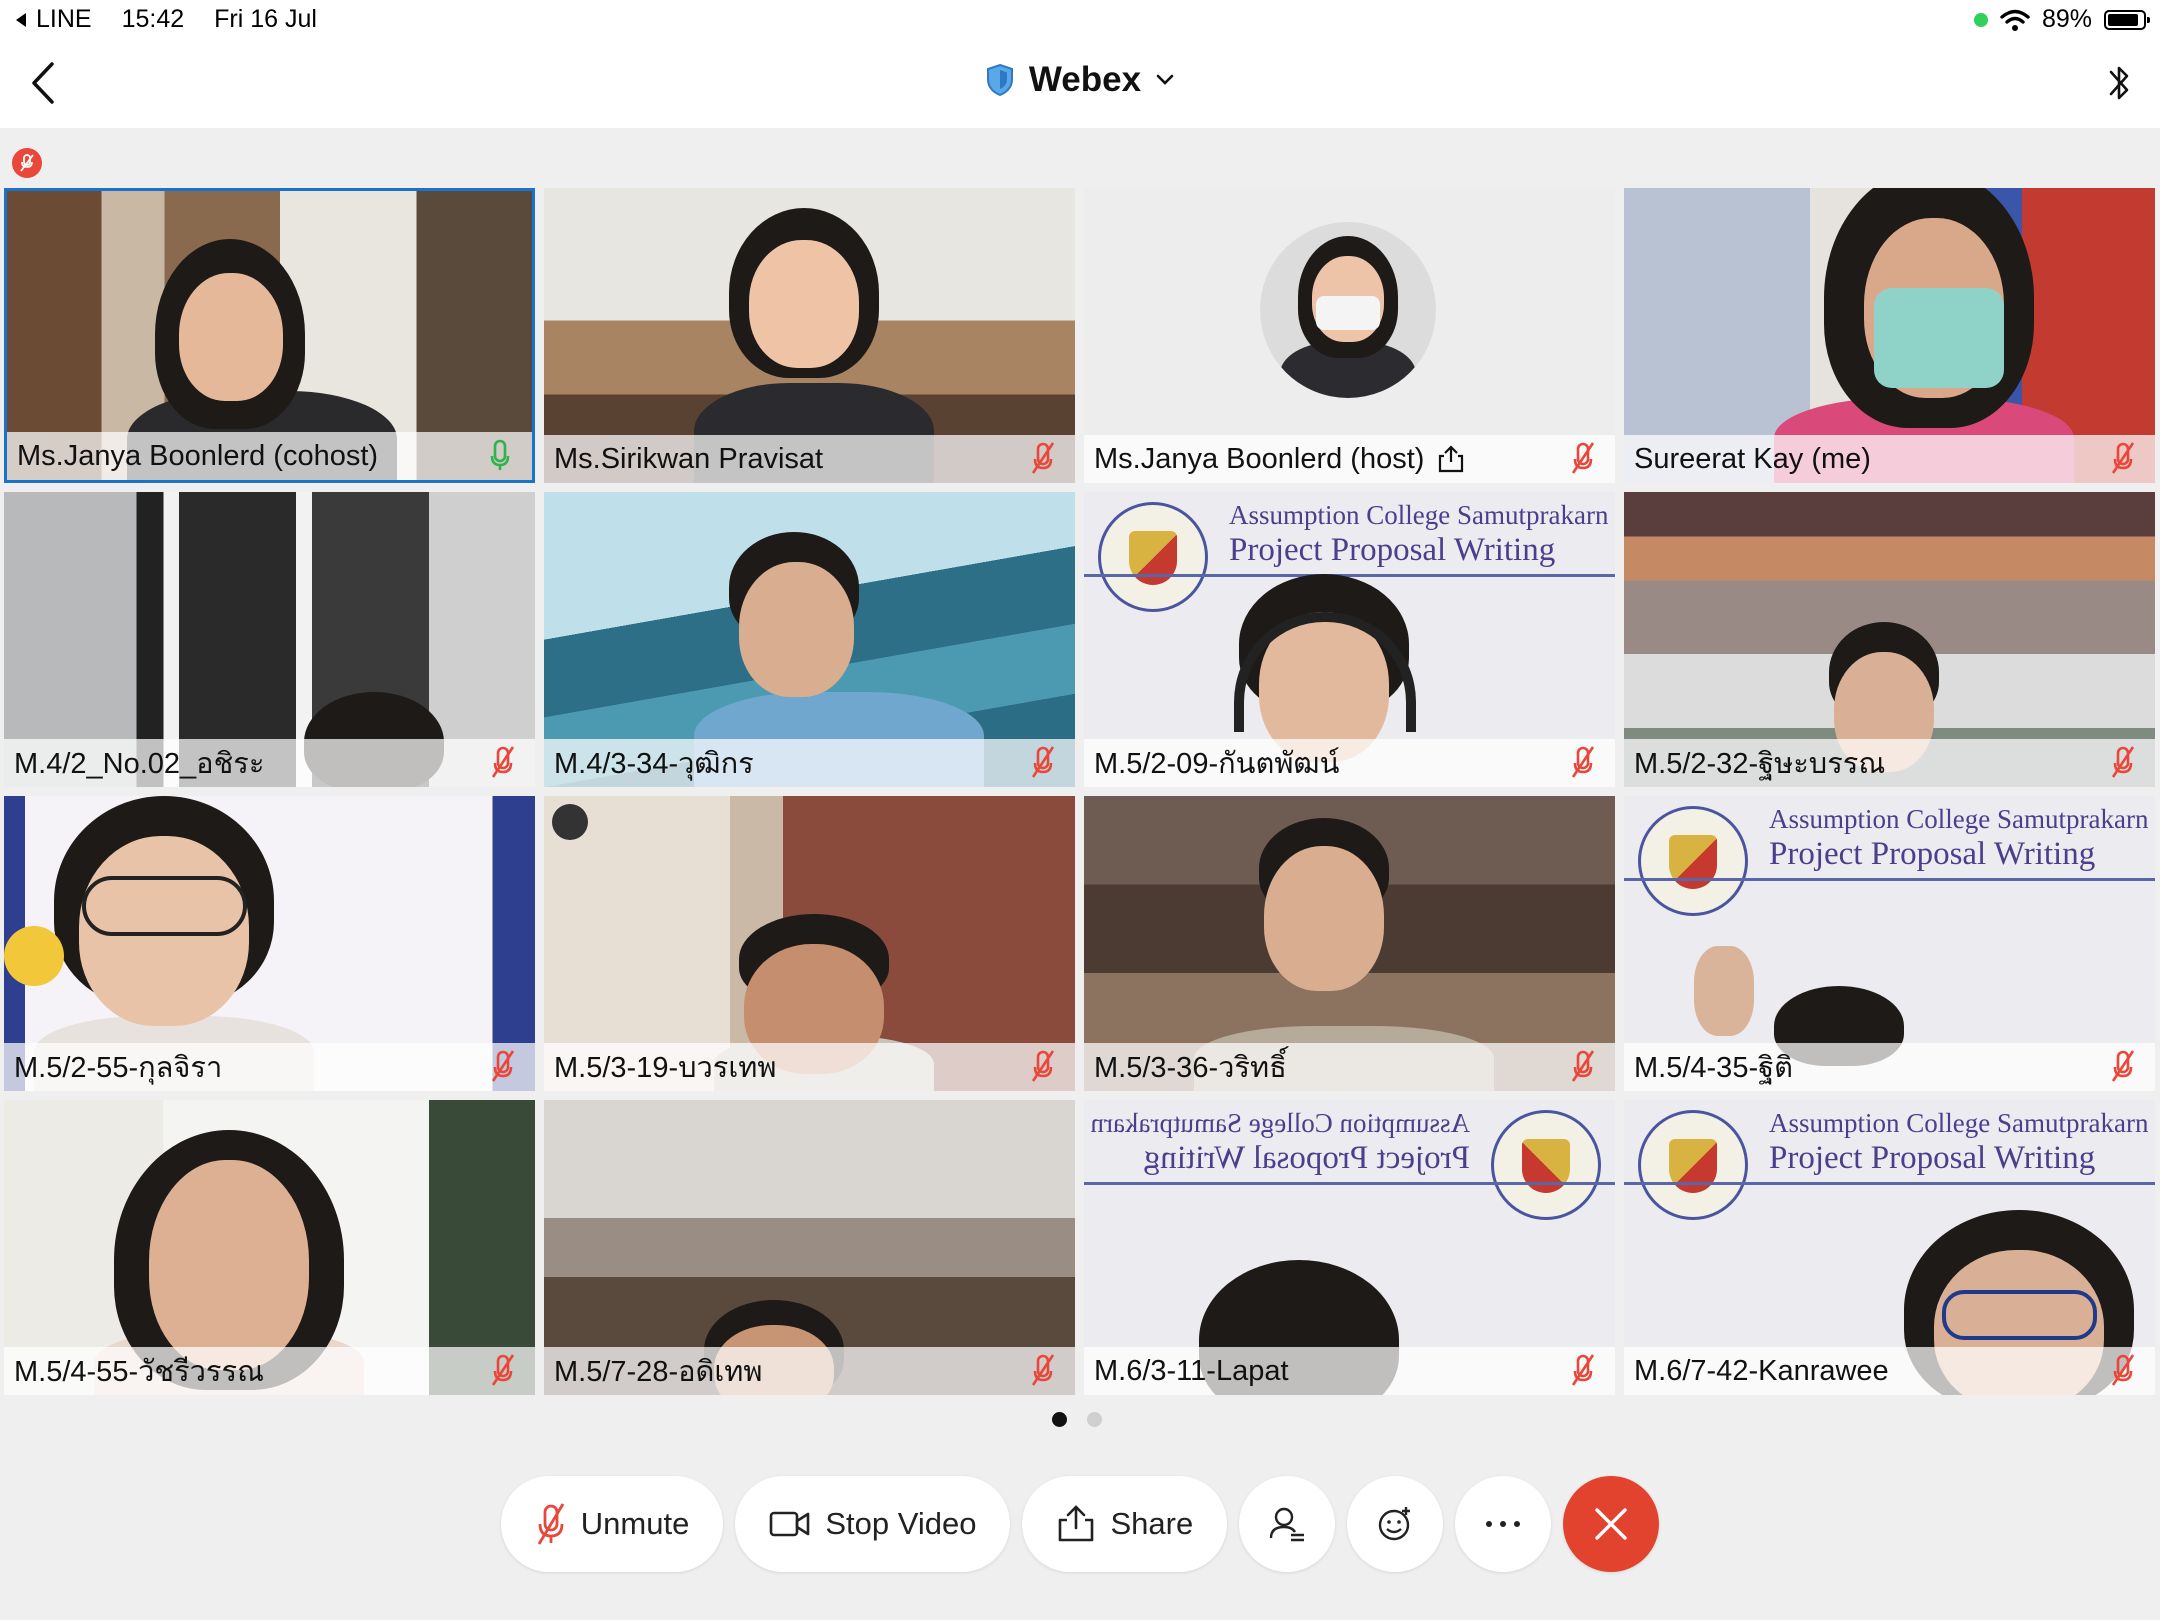  I want to click on participant-name: Ms.Janya Boonlerd (cohost), so click(198, 455).